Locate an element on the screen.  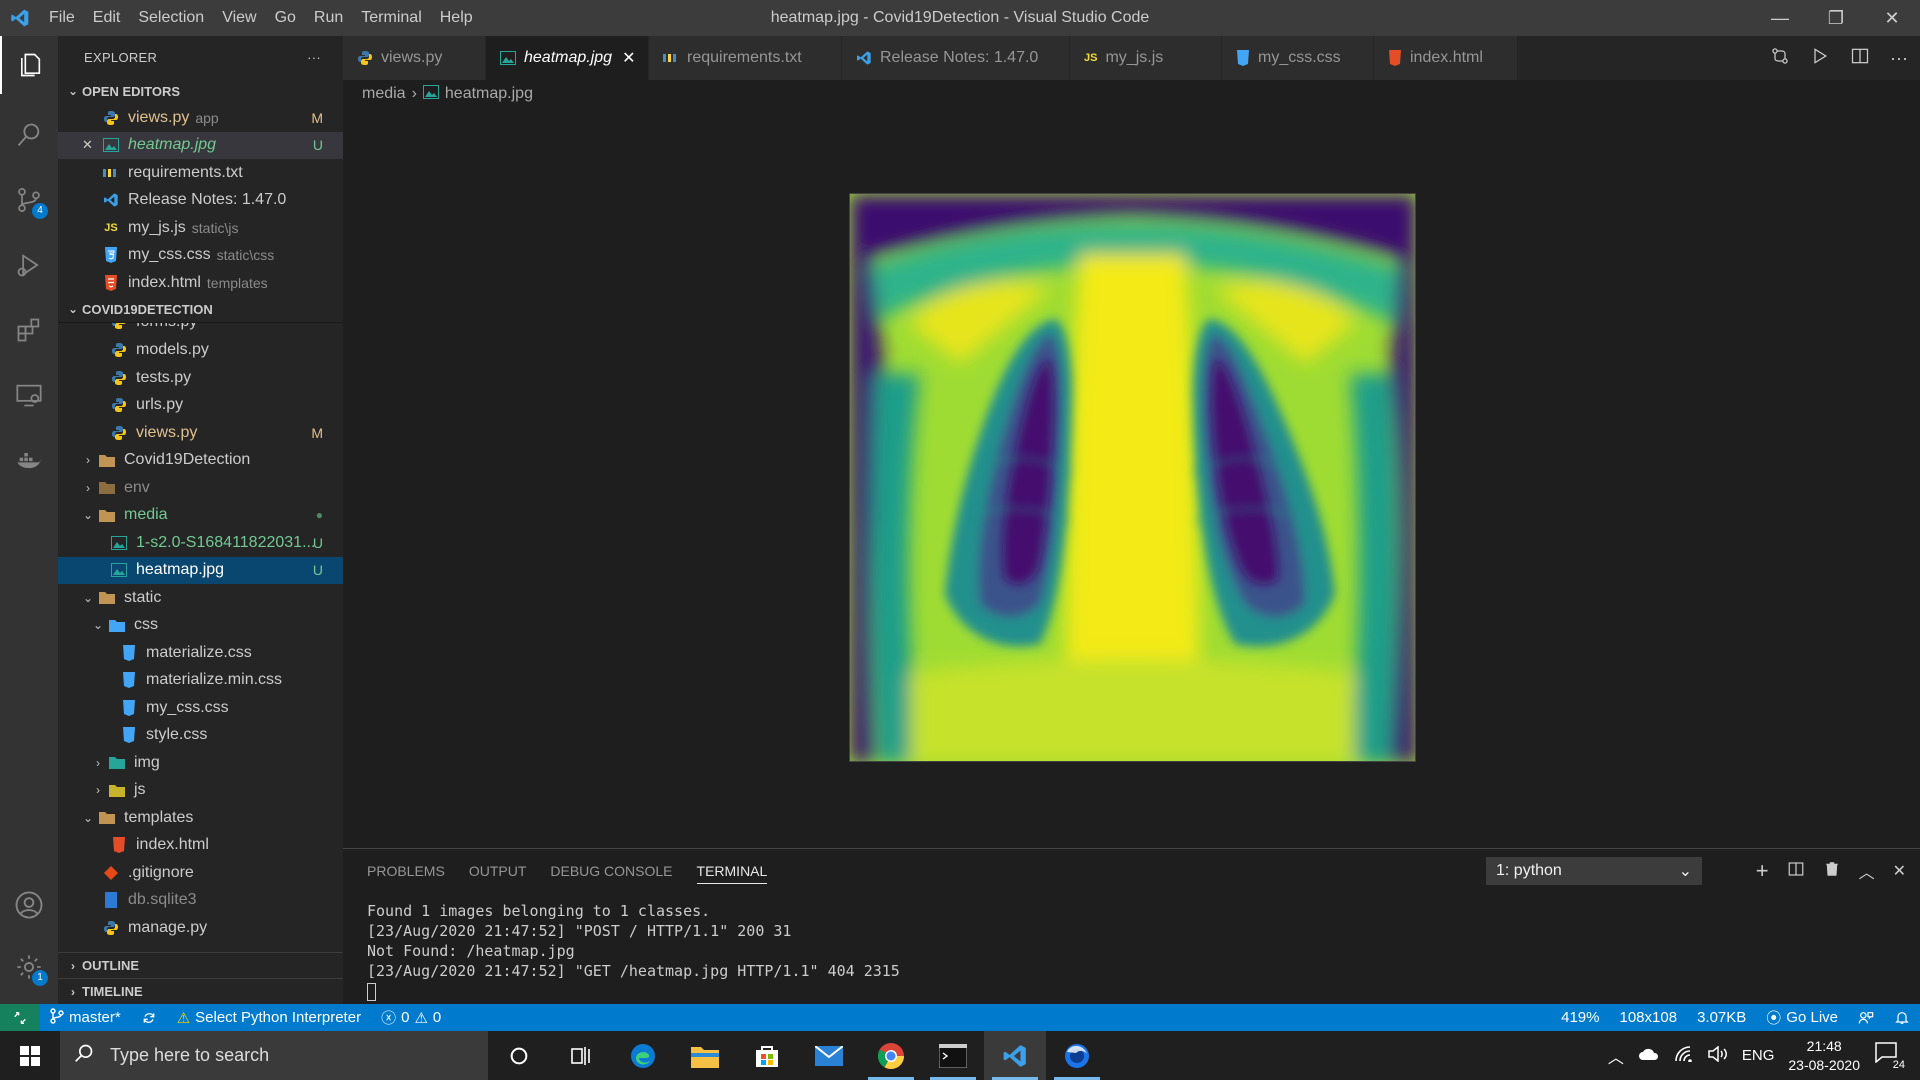
timeline-header: › TIMELINE is located at coordinates (200, 991).